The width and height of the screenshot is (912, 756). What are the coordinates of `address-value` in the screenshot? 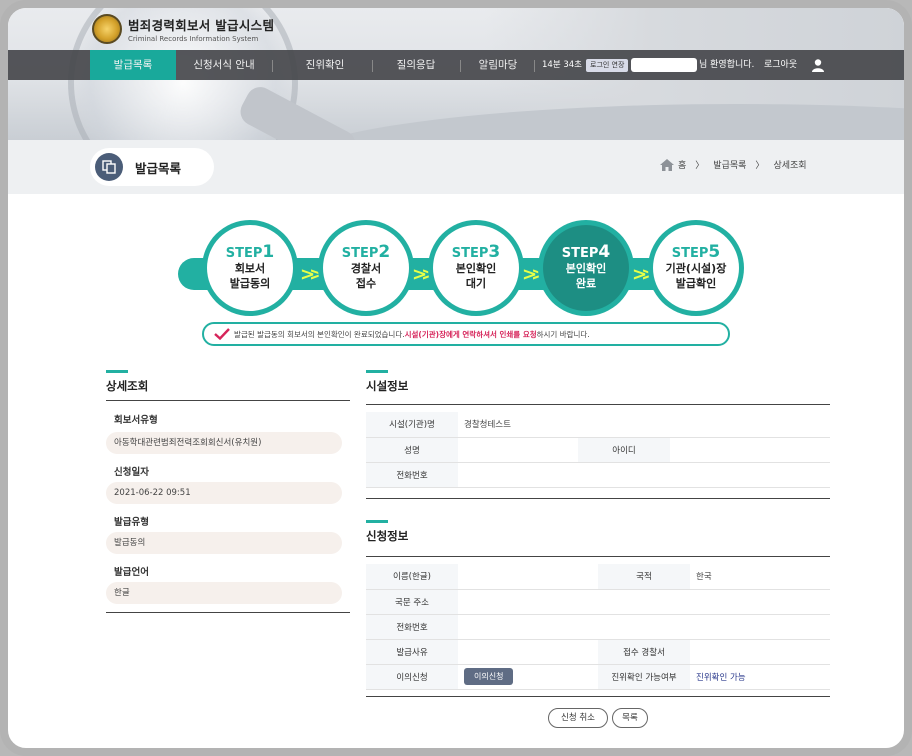 It's located at (644, 602).